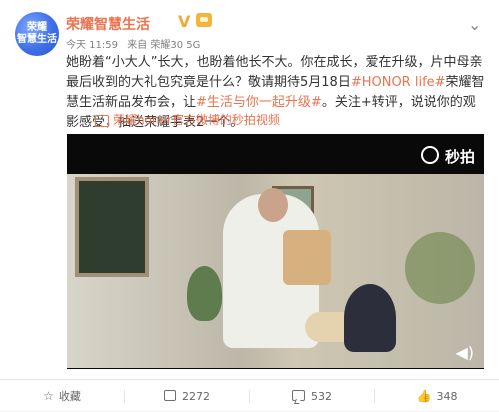 Image resolution: width=499 pixels, height=412 pixels. What do you see at coordinates (48, 396) in the screenshot?
I see `star-icon: ☆` at bounding box center [48, 396].